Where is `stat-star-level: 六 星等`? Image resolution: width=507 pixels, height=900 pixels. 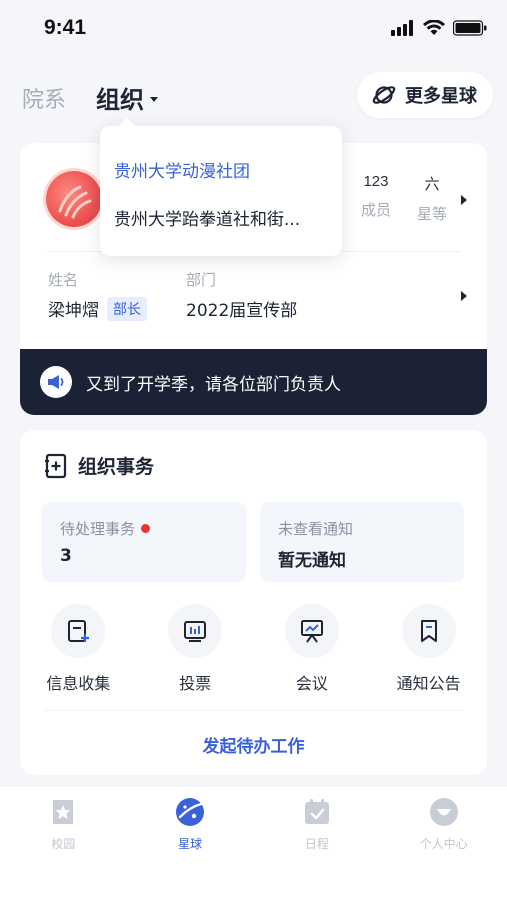 stat-star-level: 六 星等 is located at coordinates (432, 198).